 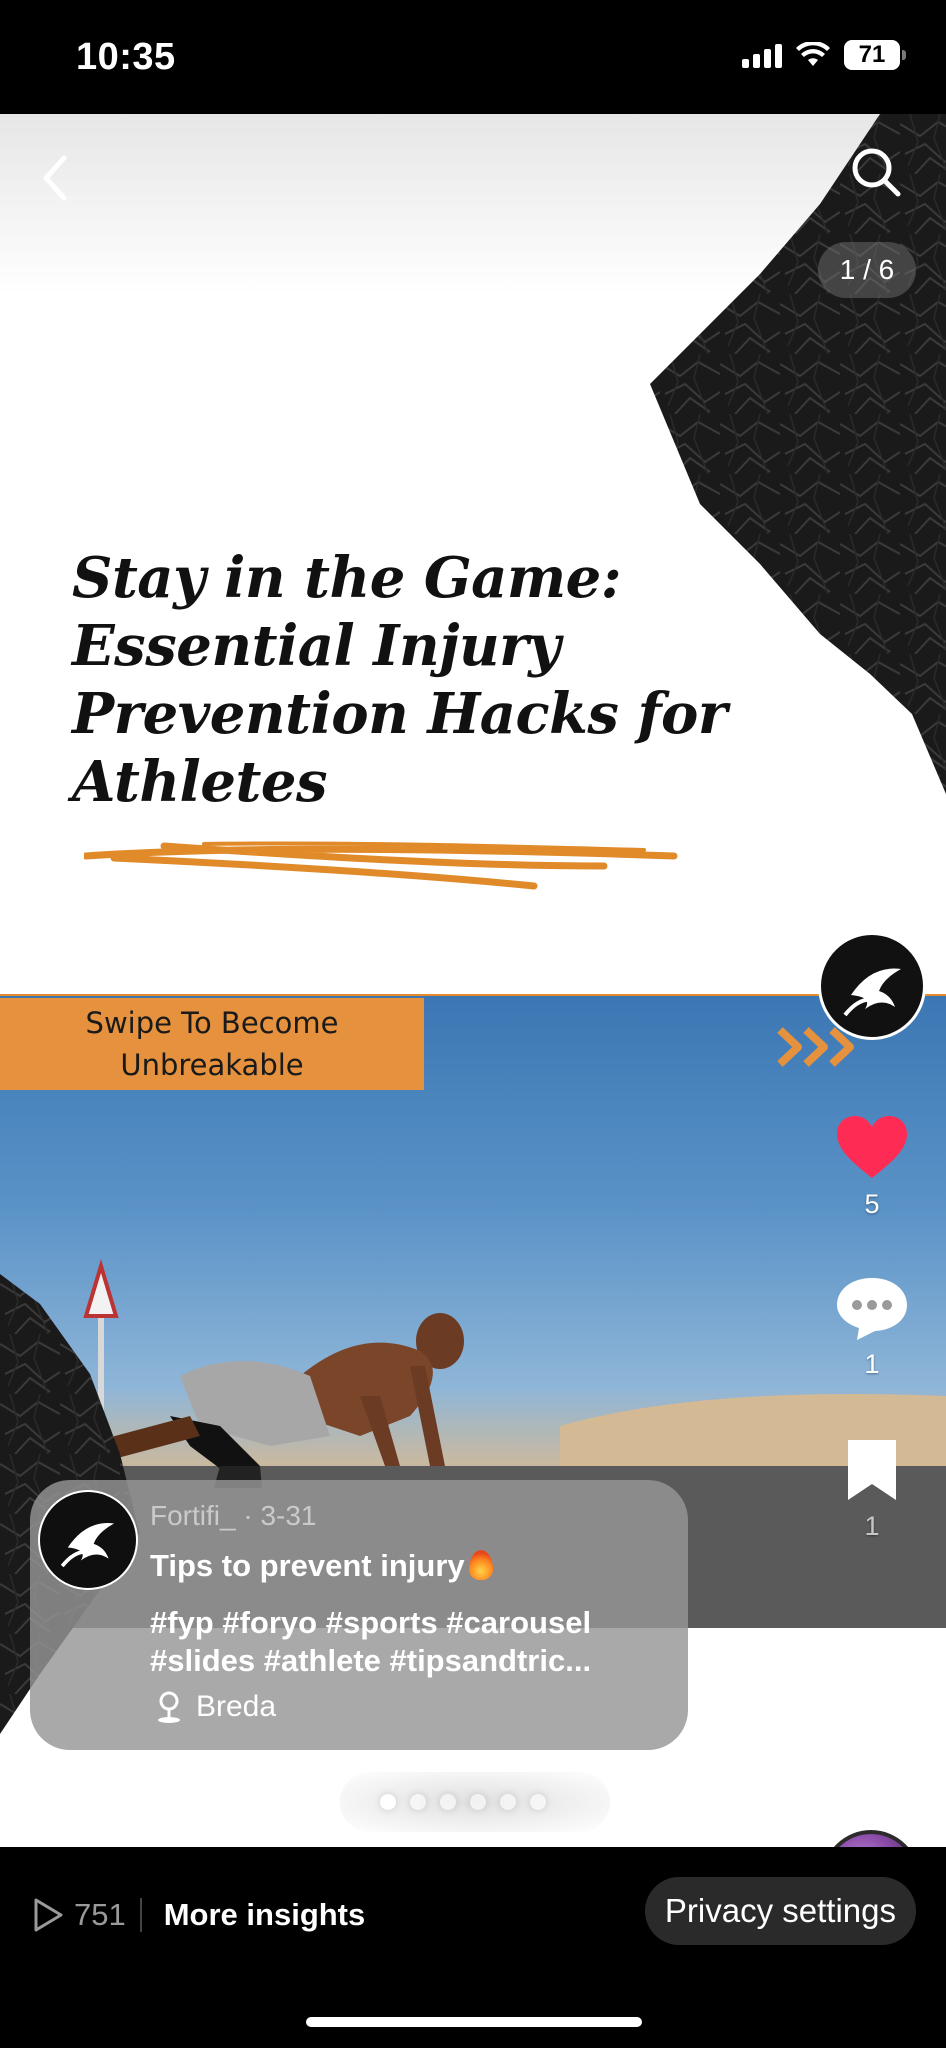 What do you see at coordinates (265, 1915) in the screenshot?
I see `more-insights-link: More insights` at bounding box center [265, 1915].